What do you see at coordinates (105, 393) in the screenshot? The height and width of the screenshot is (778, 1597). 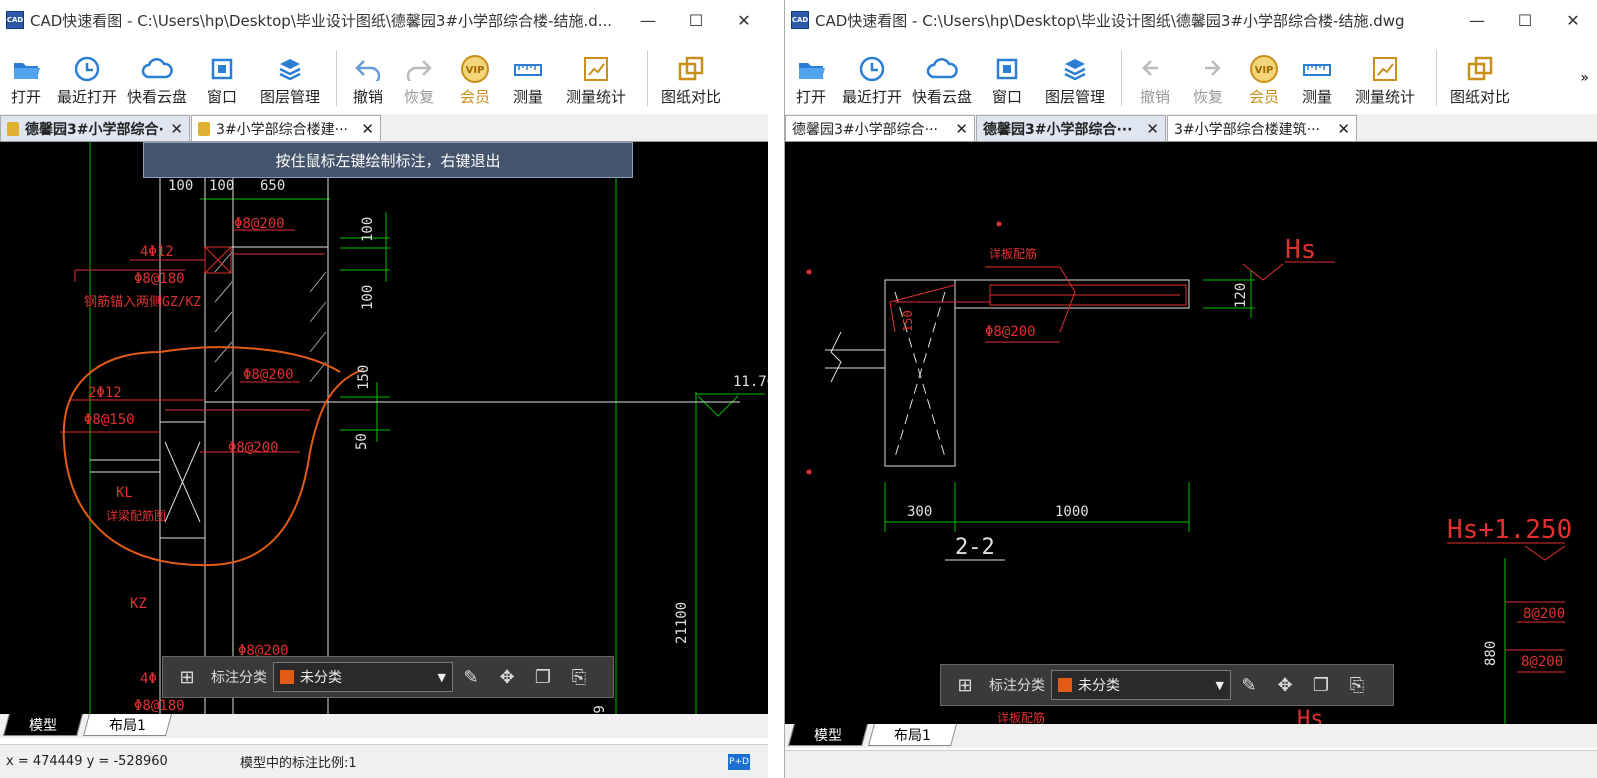 I see `cad-label: 2Φ12` at bounding box center [105, 393].